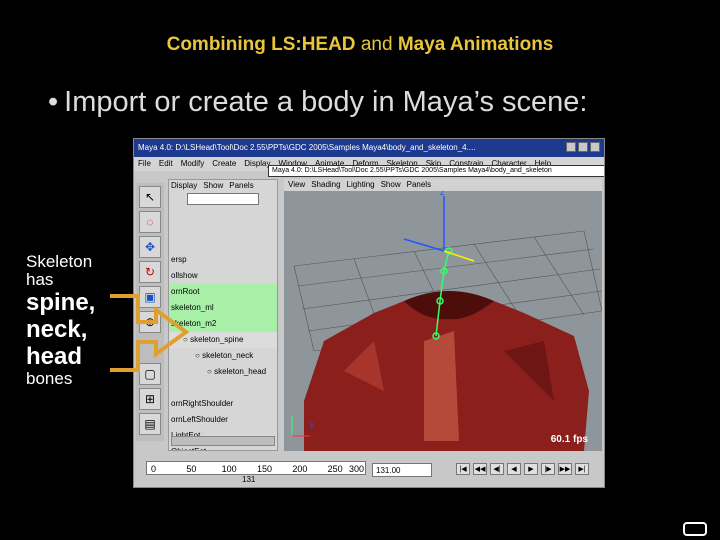 This screenshot has width=720, height=540. What do you see at coordinates (391, 184) in the screenshot?
I see `viewport-menu-show: Show` at bounding box center [391, 184].